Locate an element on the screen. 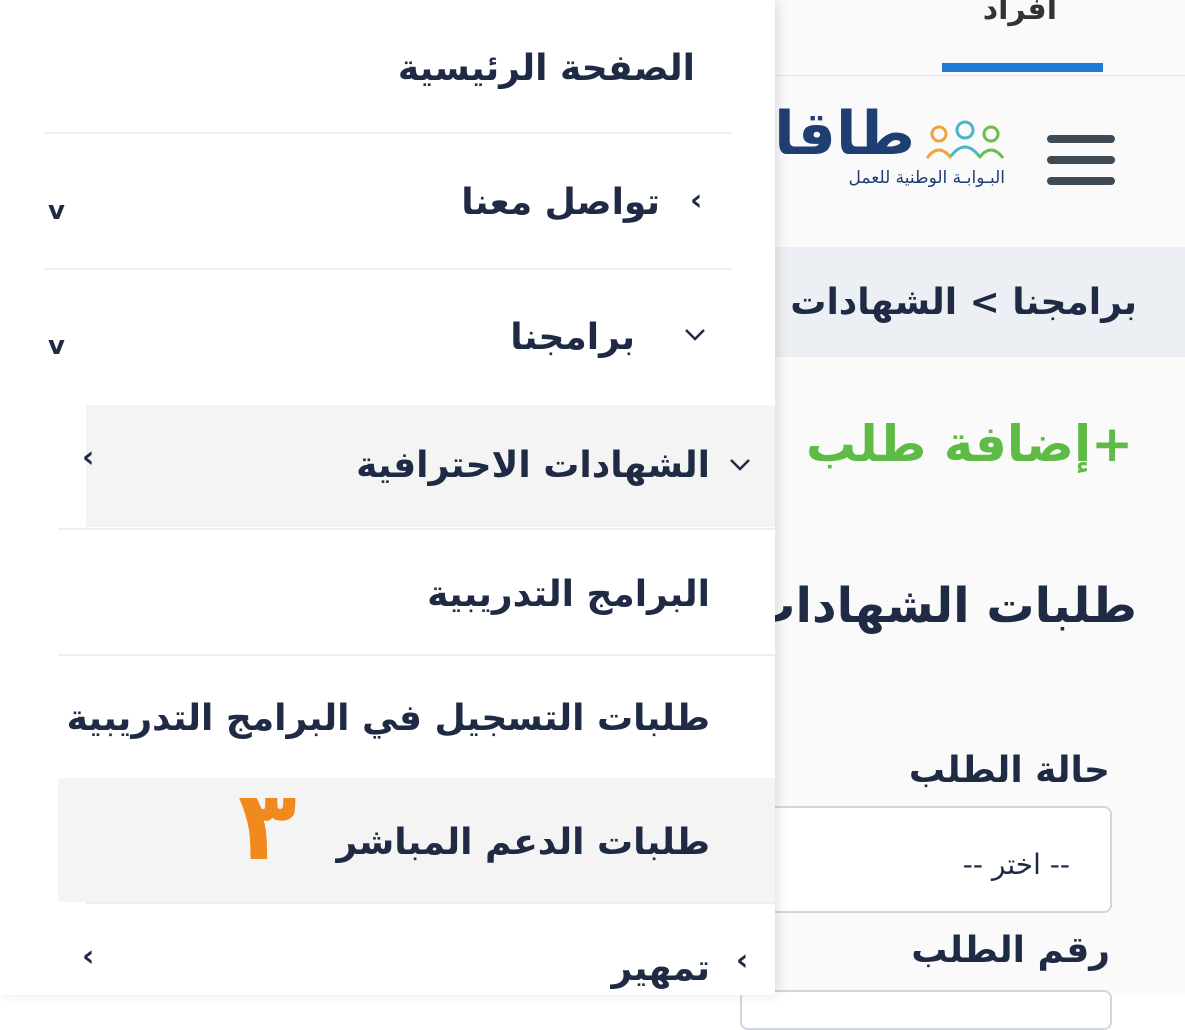 Image resolution: width=1185 pixels, height=1030 pixels. hamburger-icon is located at coordinates (1081, 160).